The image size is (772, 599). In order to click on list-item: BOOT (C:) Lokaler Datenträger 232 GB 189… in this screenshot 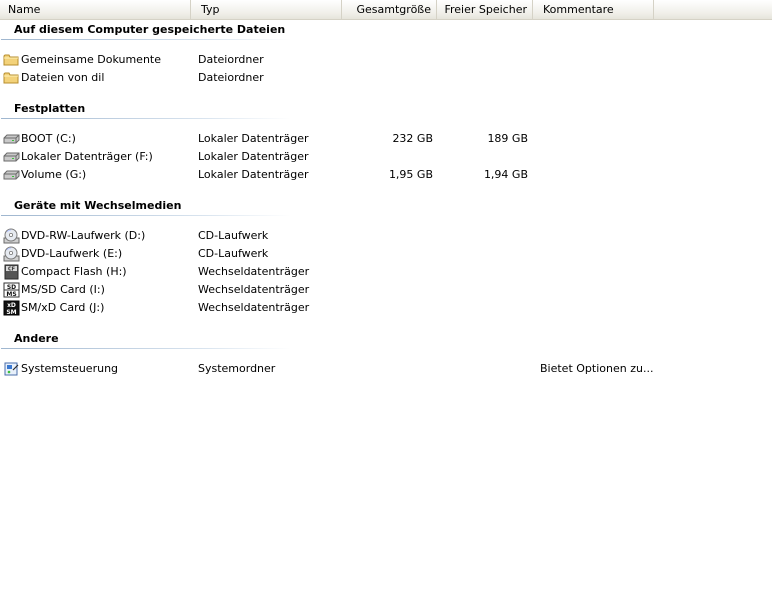, I will do `click(350, 139)`.